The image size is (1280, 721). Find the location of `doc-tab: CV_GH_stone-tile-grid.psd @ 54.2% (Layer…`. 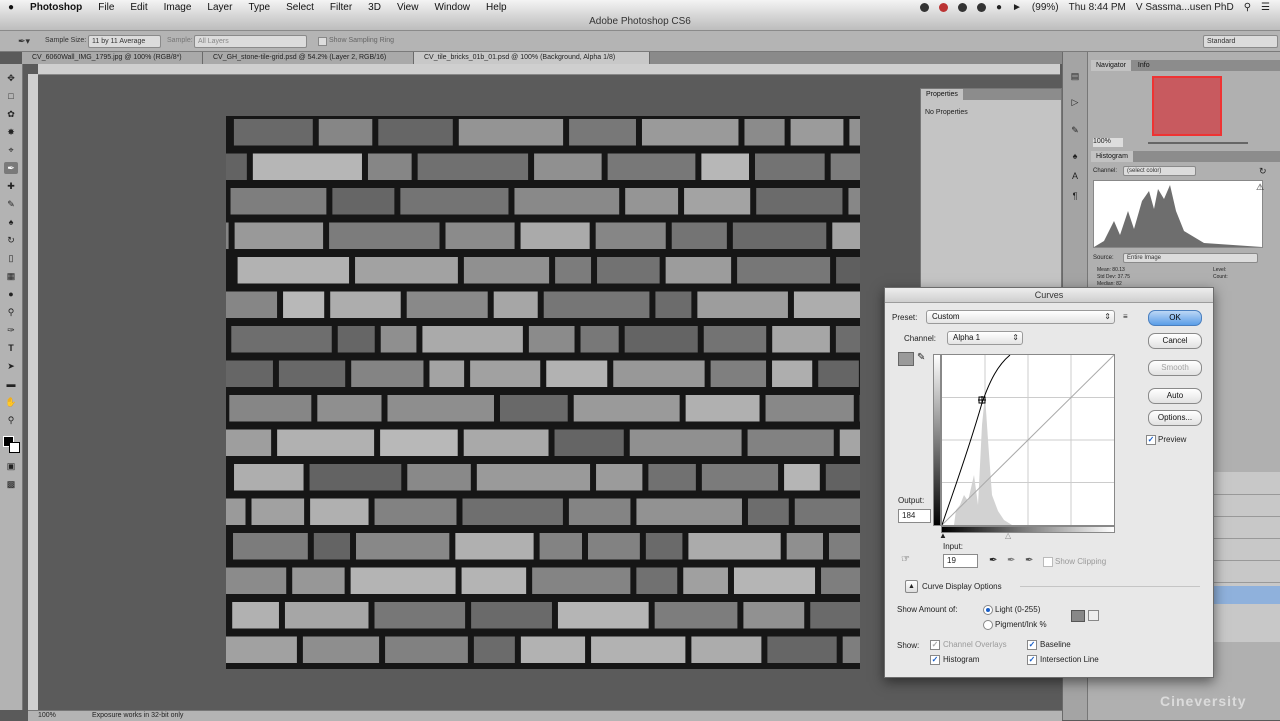

doc-tab: CV_GH_stone-tile-grid.psd @ 54.2% (Layer… is located at coordinates (308, 58).